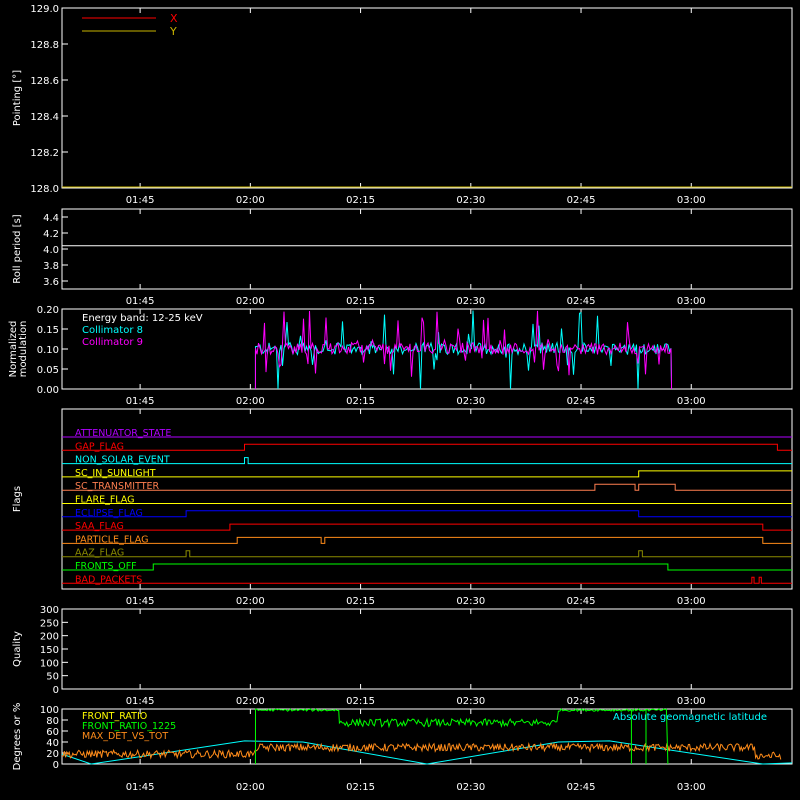  Describe the element at coordinates (427, 527) in the screenshot. I see `flag-line-saa-flag` at that location.